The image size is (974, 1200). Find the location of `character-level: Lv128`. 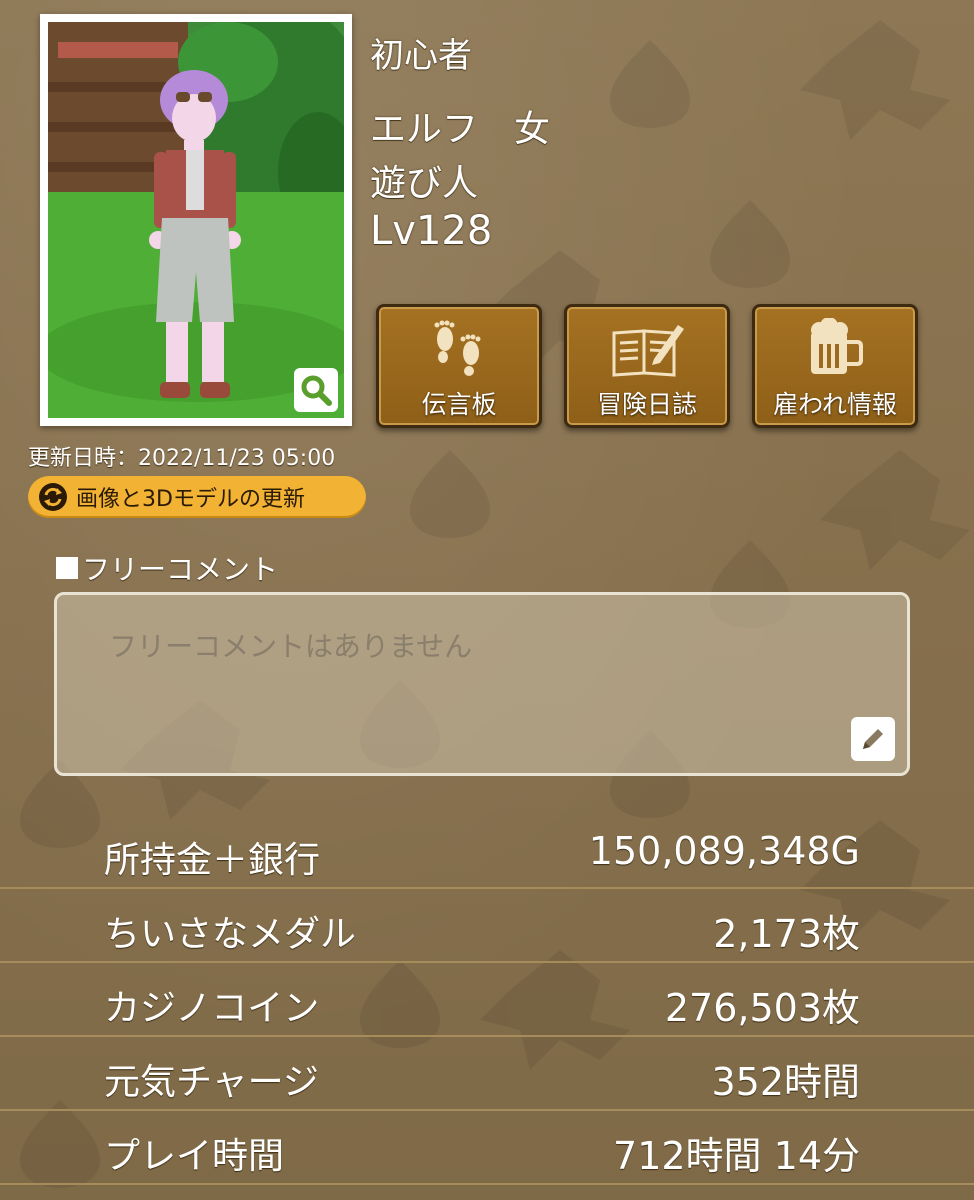

character-level: Lv128 is located at coordinates (431, 231).